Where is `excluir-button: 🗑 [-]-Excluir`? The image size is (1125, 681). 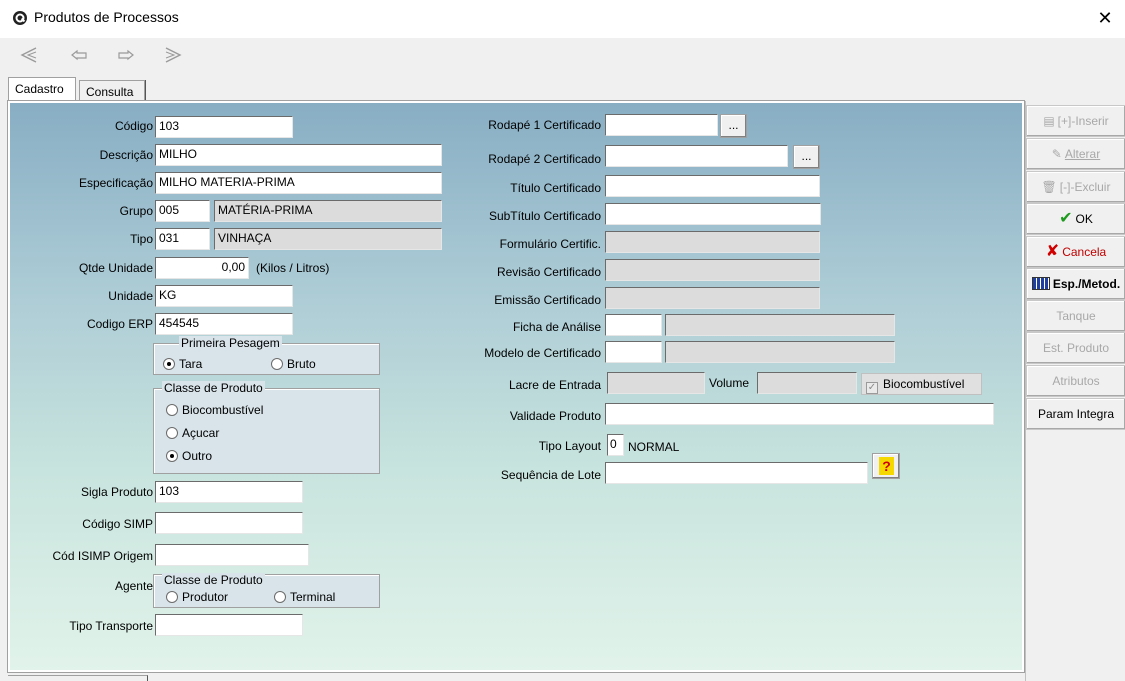 excluir-button: 🗑 [-]-Excluir is located at coordinates (1075, 187).